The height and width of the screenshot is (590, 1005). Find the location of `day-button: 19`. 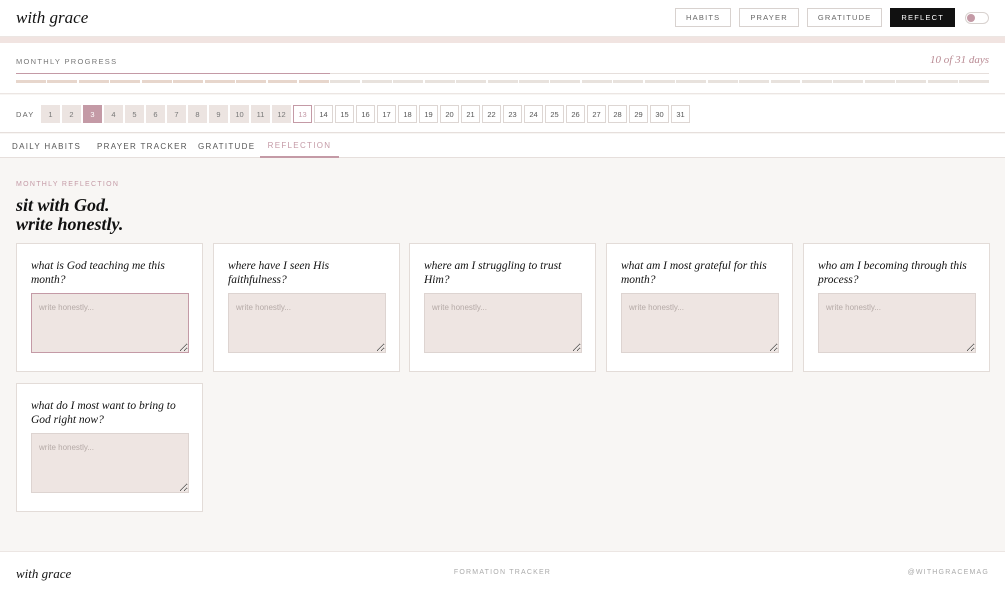

day-button: 19 is located at coordinates (428, 114).